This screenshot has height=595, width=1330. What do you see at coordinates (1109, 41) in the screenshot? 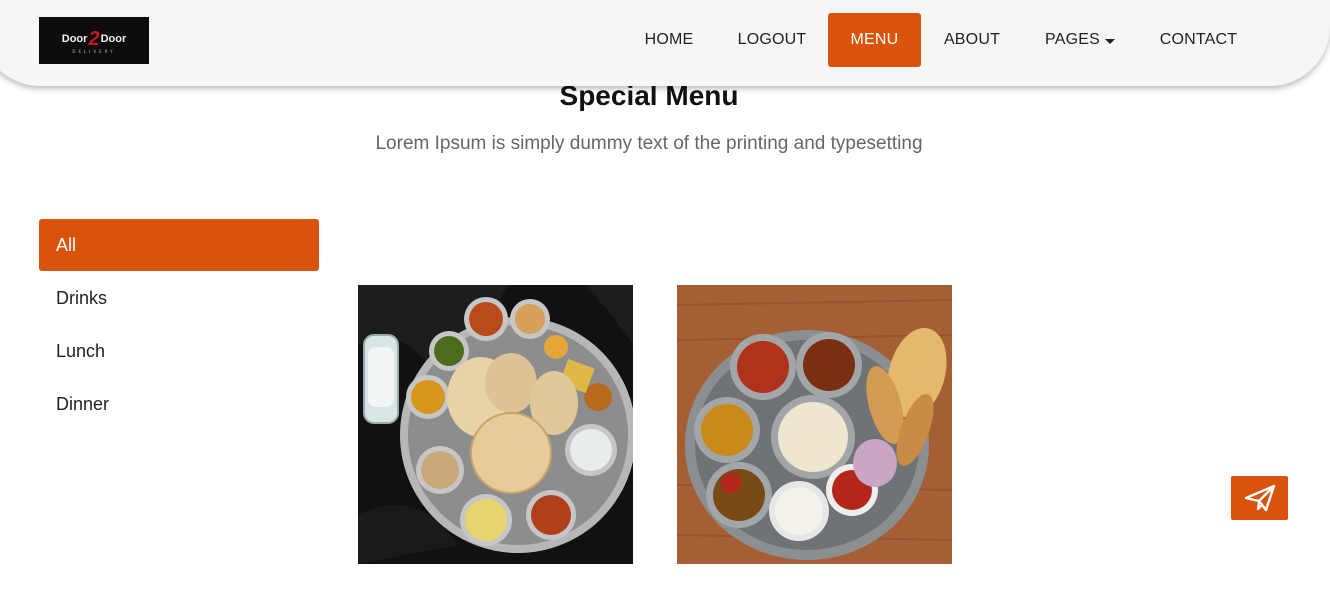
I see `caret-down-icon` at bounding box center [1109, 41].